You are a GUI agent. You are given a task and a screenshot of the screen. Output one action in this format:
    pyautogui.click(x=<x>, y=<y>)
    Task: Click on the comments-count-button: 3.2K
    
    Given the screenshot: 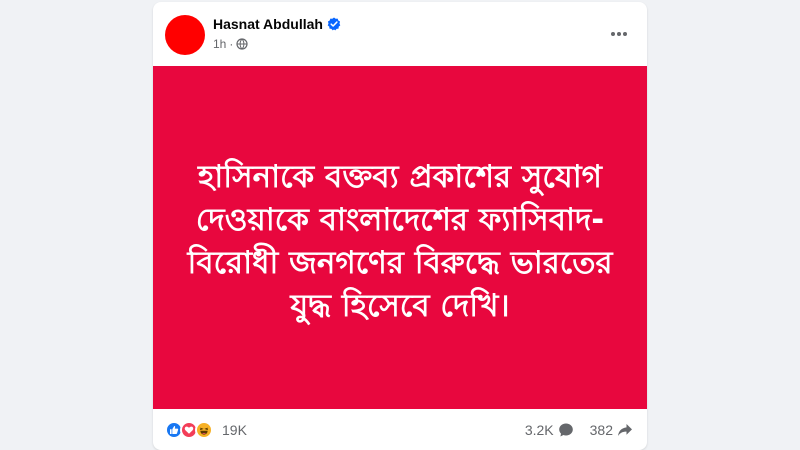 What is the action you would take?
    pyautogui.click(x=549, y=430)
    